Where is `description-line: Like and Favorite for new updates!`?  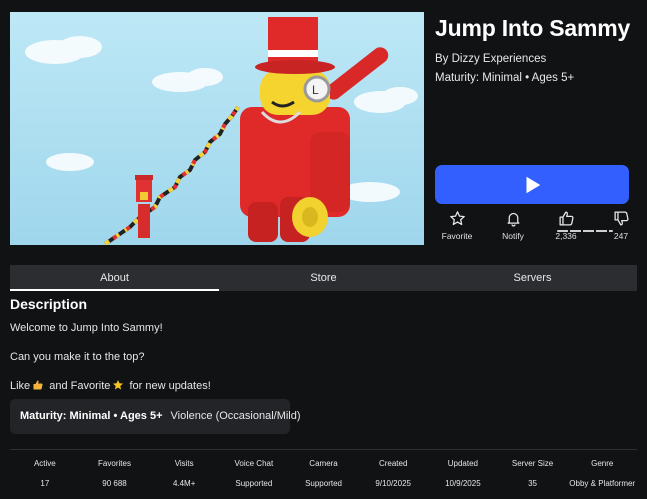 description-line: Like and Favorite for new updates! is located at coordinates (310, 386).